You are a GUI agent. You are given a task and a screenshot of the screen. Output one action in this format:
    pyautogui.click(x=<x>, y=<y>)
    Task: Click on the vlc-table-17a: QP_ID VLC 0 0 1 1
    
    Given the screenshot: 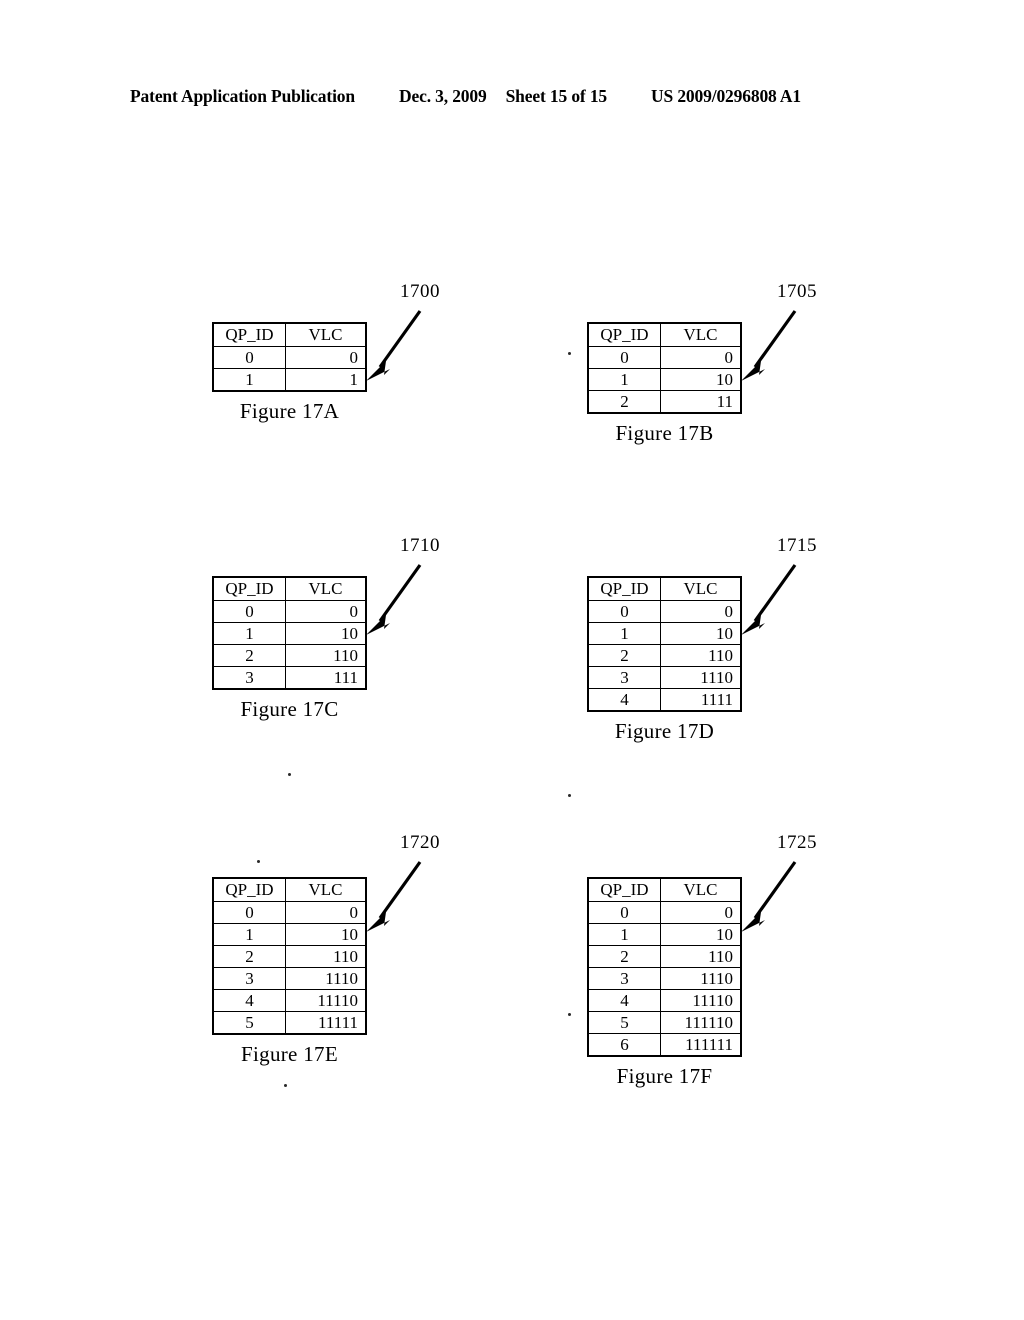 What is the action you would take?
    pyautogui.click(x=289, y=357)
    